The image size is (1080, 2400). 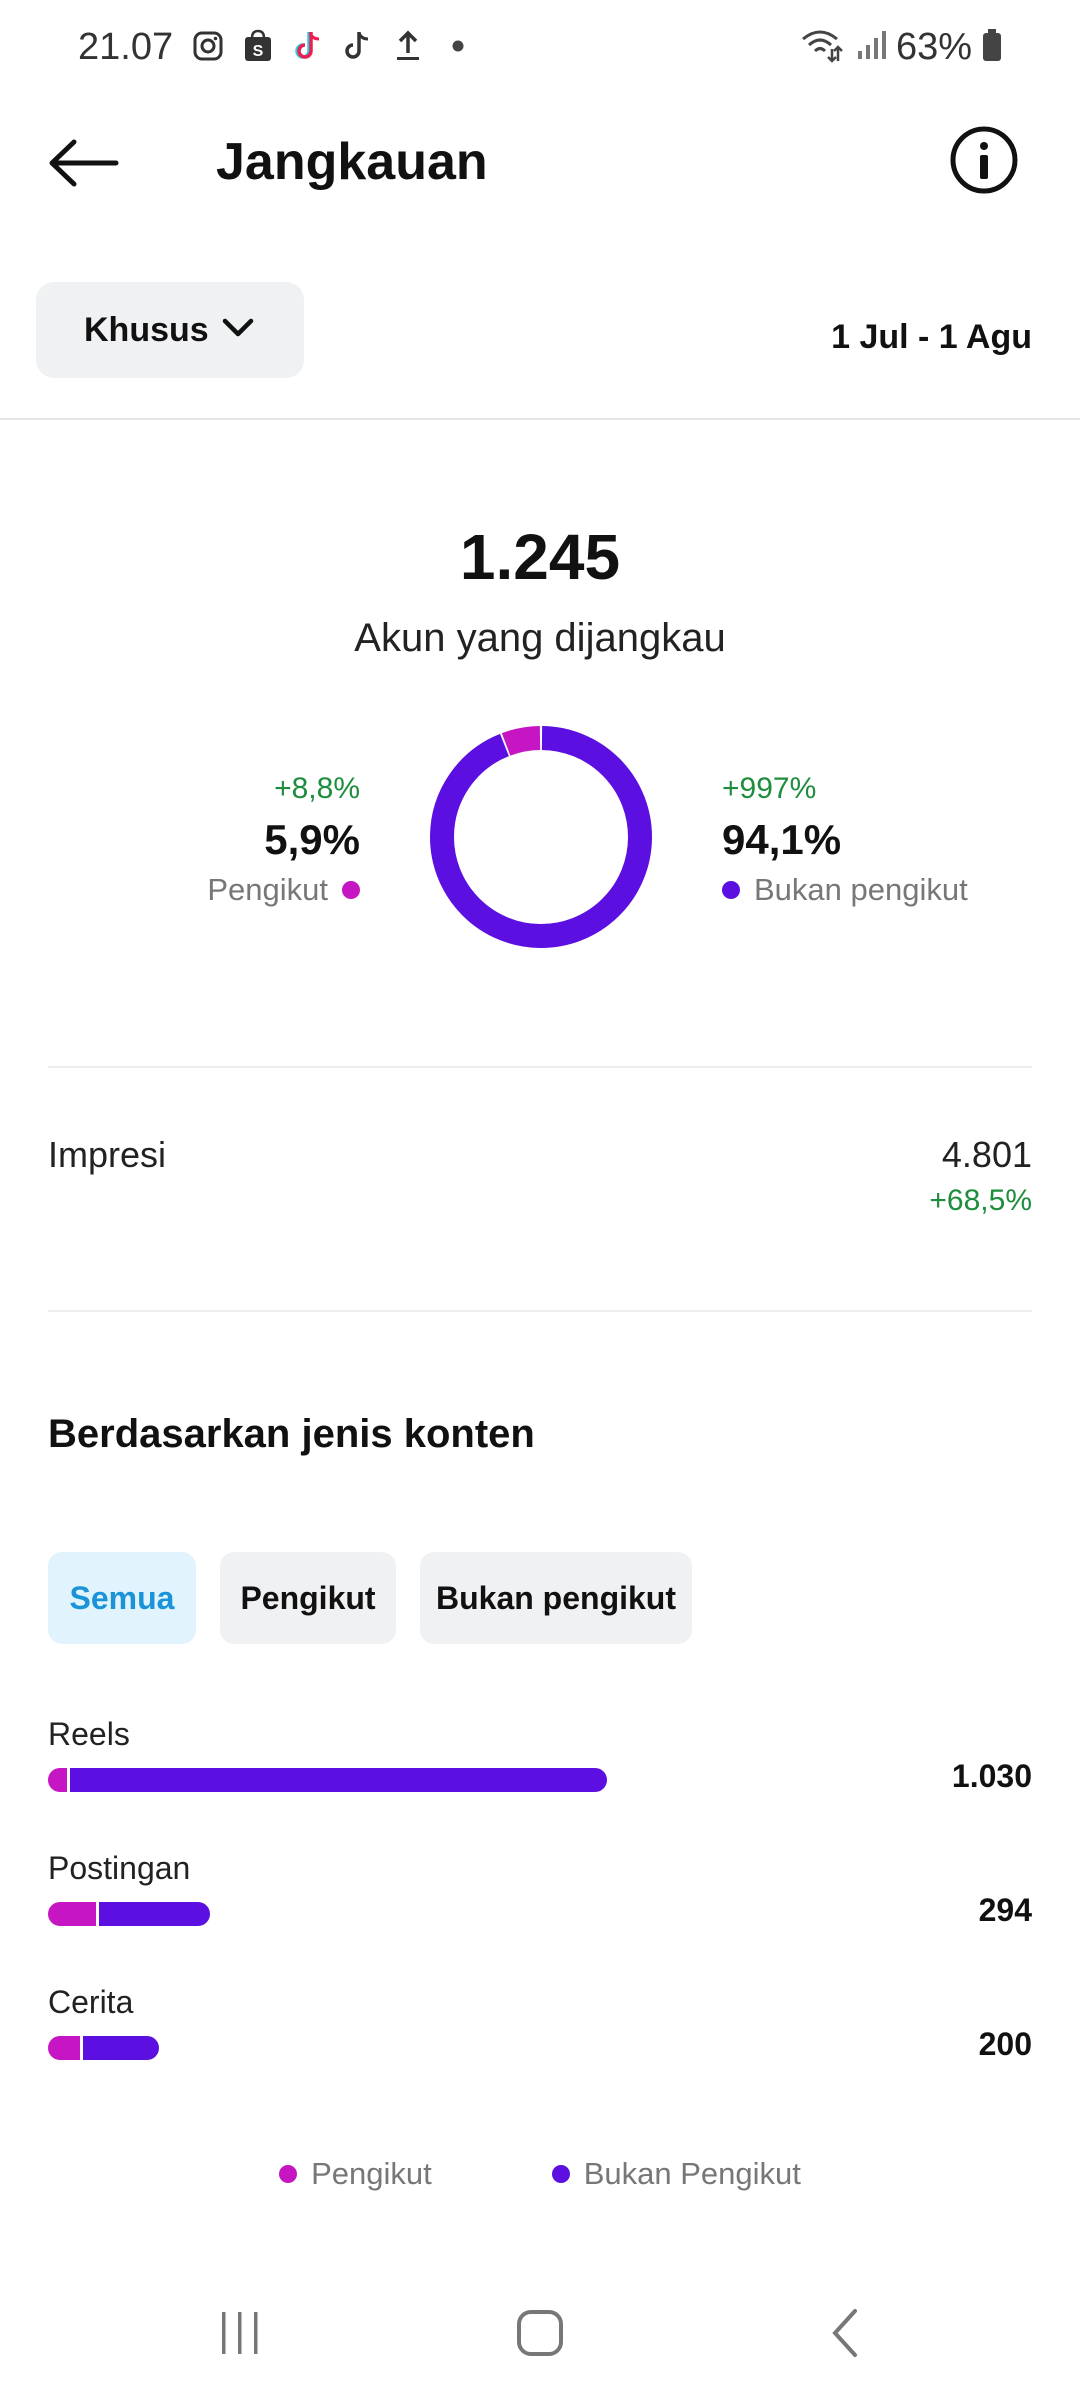 What do you see at coordinates (267, 889) in the screenshot?
I see `followers-label: Pengikut` at bounding box center [267, 889].